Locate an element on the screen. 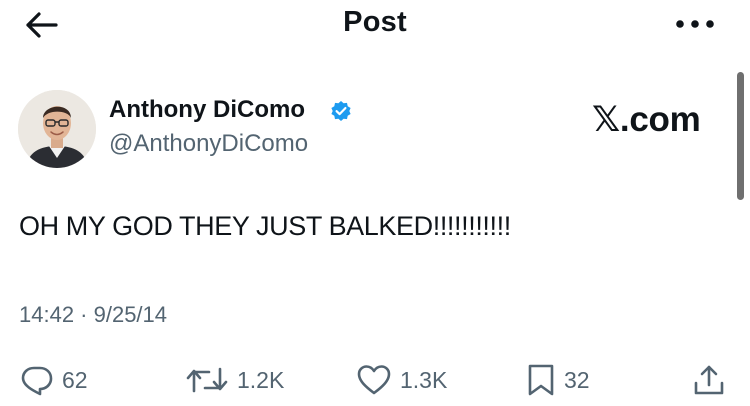 The height and width of the screenshot is (406, 750). bookmark-button: 32 is located at coordinates (558, 380).